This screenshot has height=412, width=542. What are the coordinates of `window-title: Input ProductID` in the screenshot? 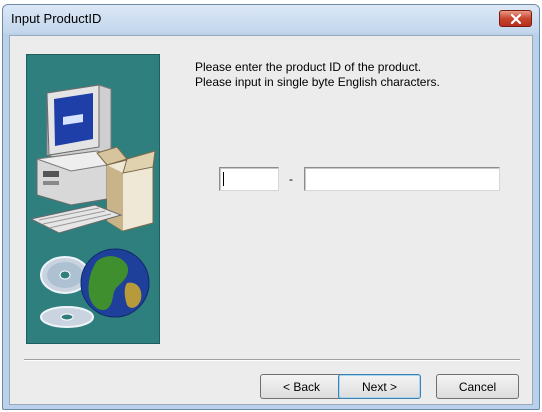 It's located at (56, 18).